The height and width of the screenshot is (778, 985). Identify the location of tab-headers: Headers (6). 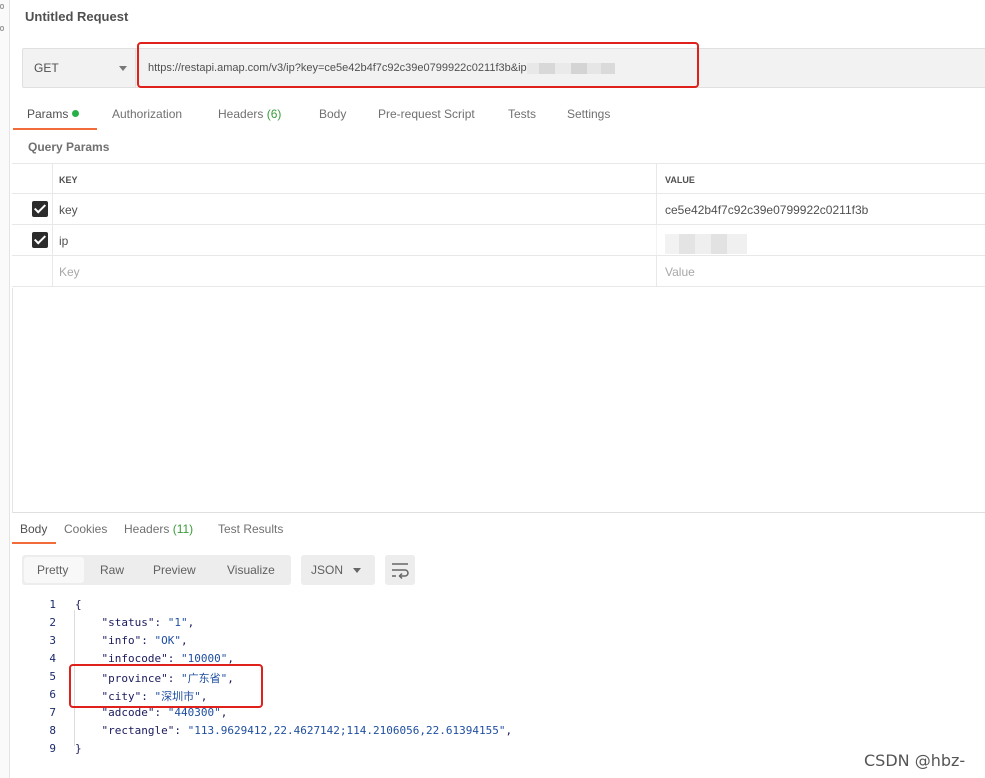
(249, 114).